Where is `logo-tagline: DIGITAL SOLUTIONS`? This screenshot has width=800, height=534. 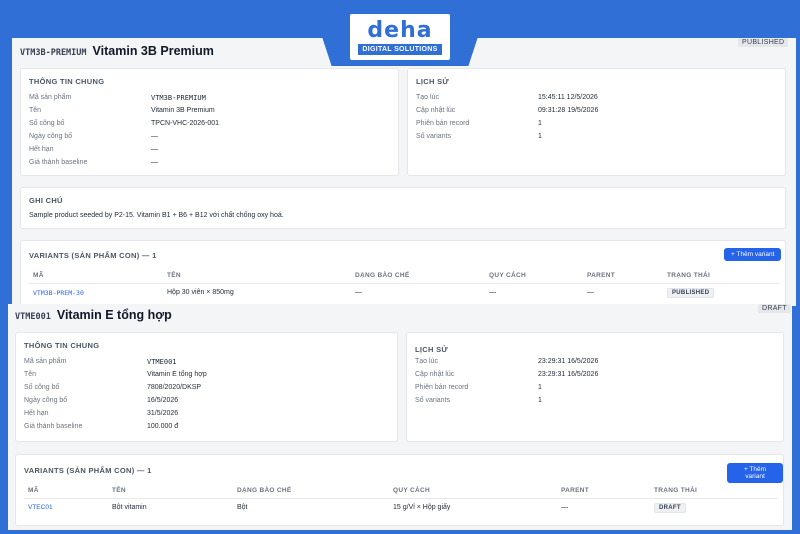
logo-tagline: DIGITAL SOLUTIONS is located at coordinates (400, 49).